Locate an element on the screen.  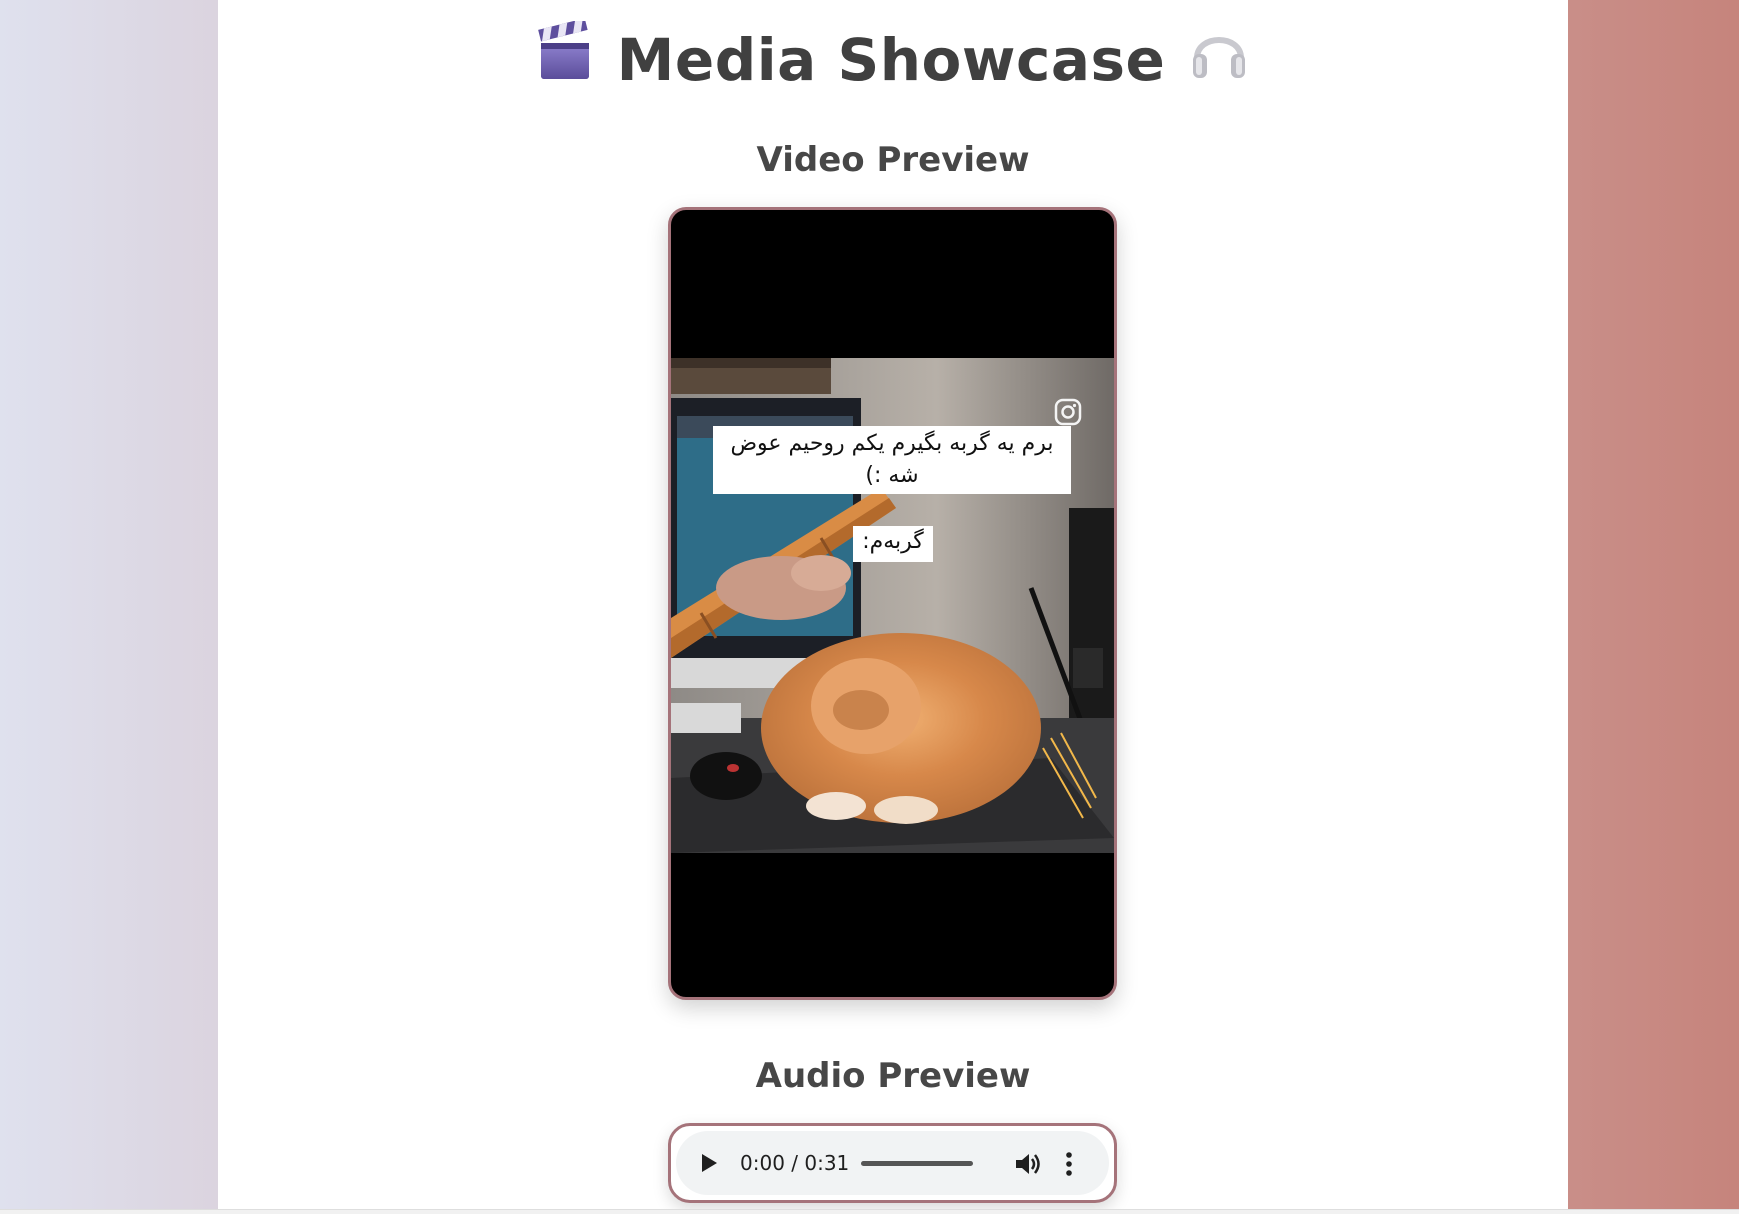
audio-player: 0:00 / 0:31 is located at coordinates (892, 1163).